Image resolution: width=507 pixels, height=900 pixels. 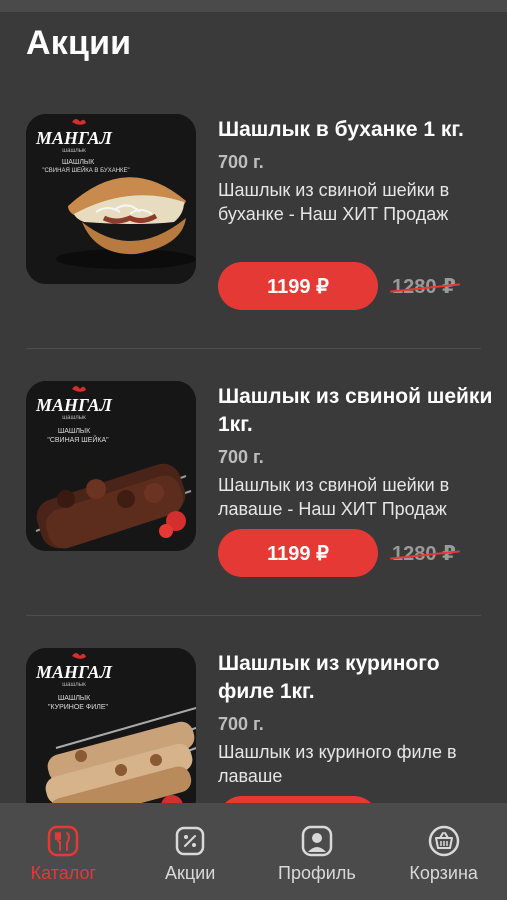 What do you see at coordinates (111, 466) in the screenshot?
I see `product-image: МАНГАЛ шашлык ШАШЛЫК "СВИНАЯ ШЕЙКА"` at bounding box center [111, 466].